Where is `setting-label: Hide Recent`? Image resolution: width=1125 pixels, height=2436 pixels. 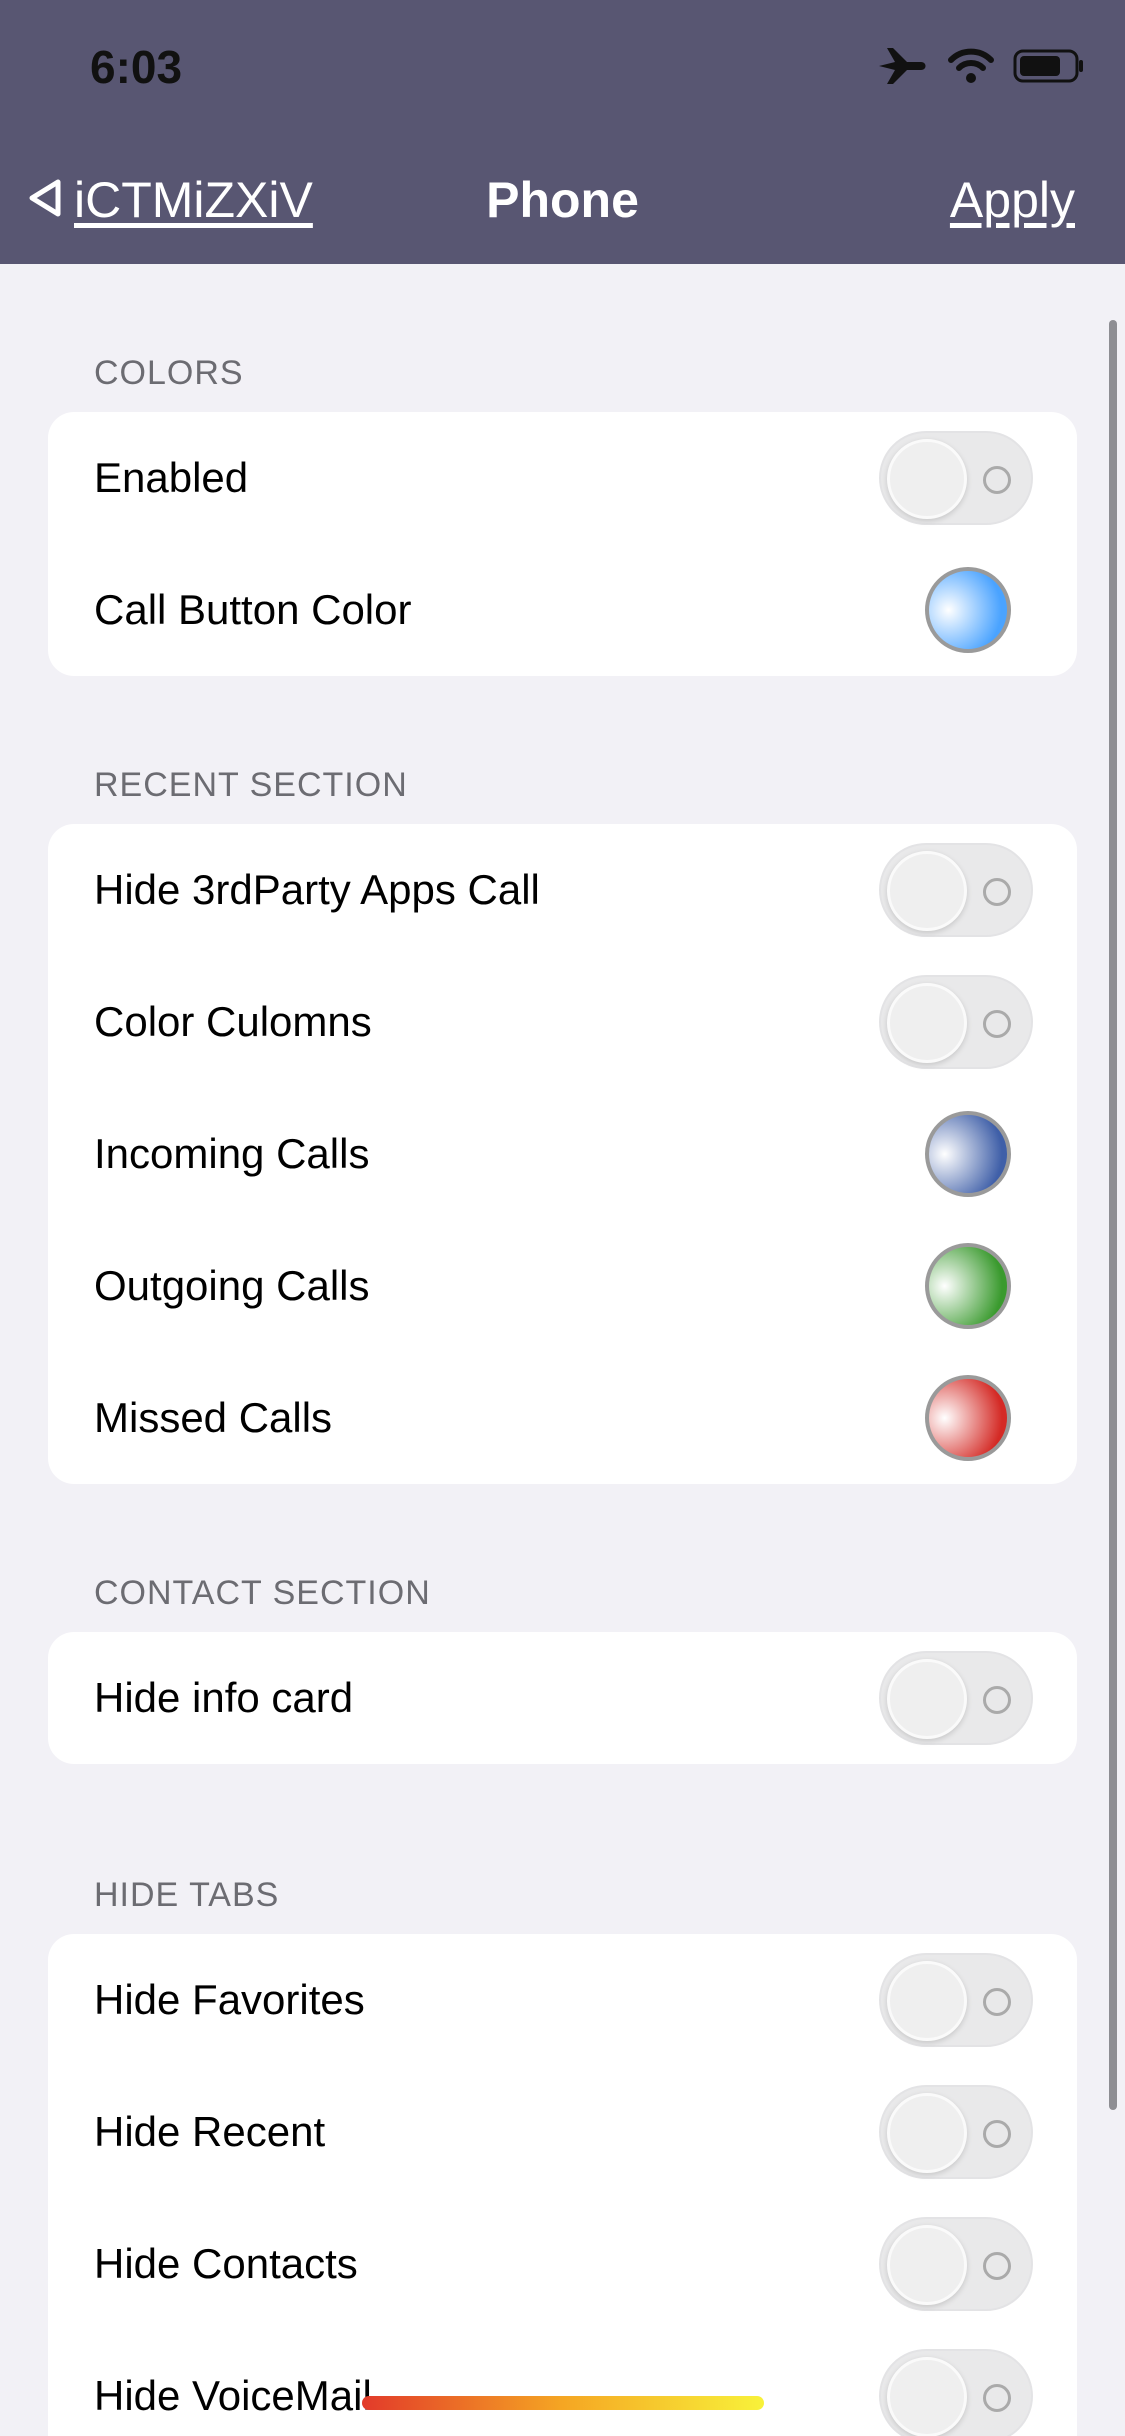 setting-label: Hide Recent is located at coordinates (210, 2131).